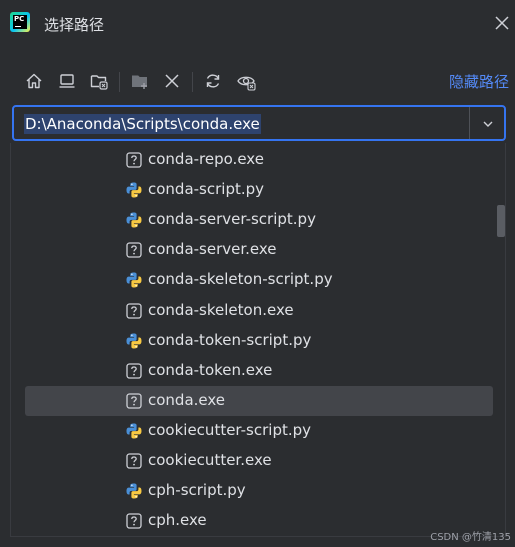 Image resolution: width=515 pixels, height=547 pixels. Describe the element at coordinates (246, 83) in the screenshot. I see `show-hidden-icon` at that location.